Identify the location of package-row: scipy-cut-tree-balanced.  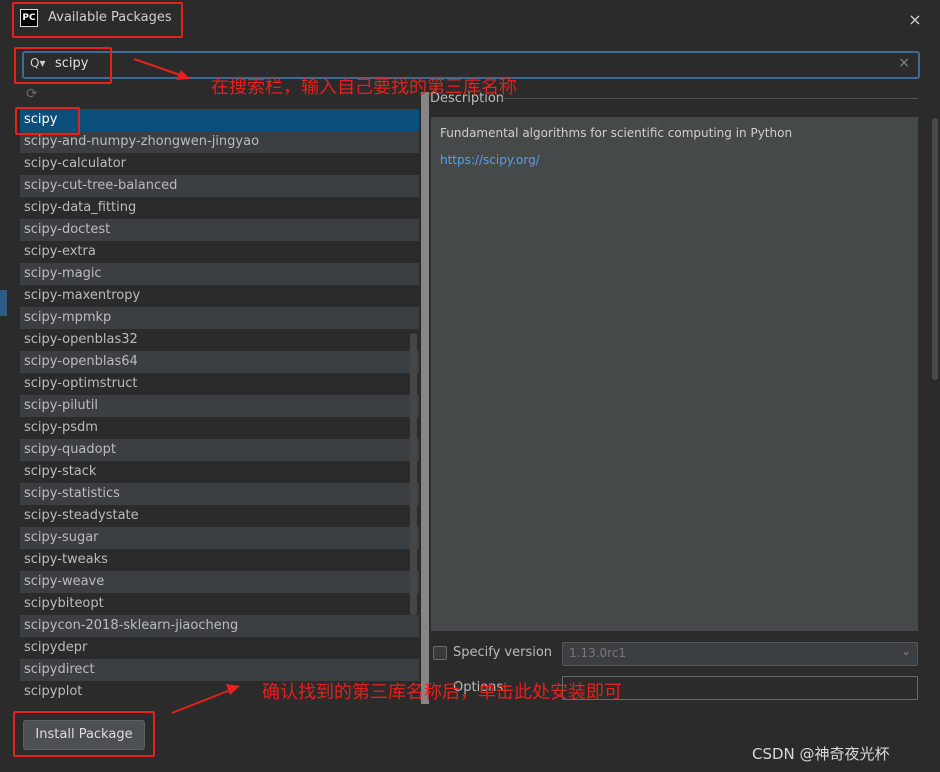
(219, 186).